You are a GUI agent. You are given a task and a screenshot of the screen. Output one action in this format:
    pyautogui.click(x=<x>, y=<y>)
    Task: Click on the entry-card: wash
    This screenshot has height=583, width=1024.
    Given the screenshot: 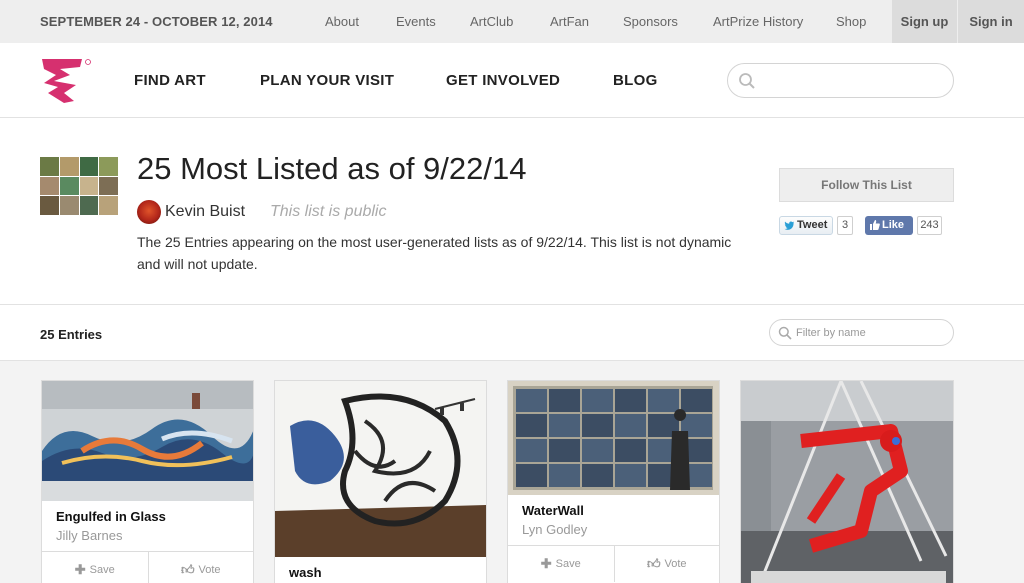 What is the action you would take?
    pyautogui.click(x=380, y=481)
    